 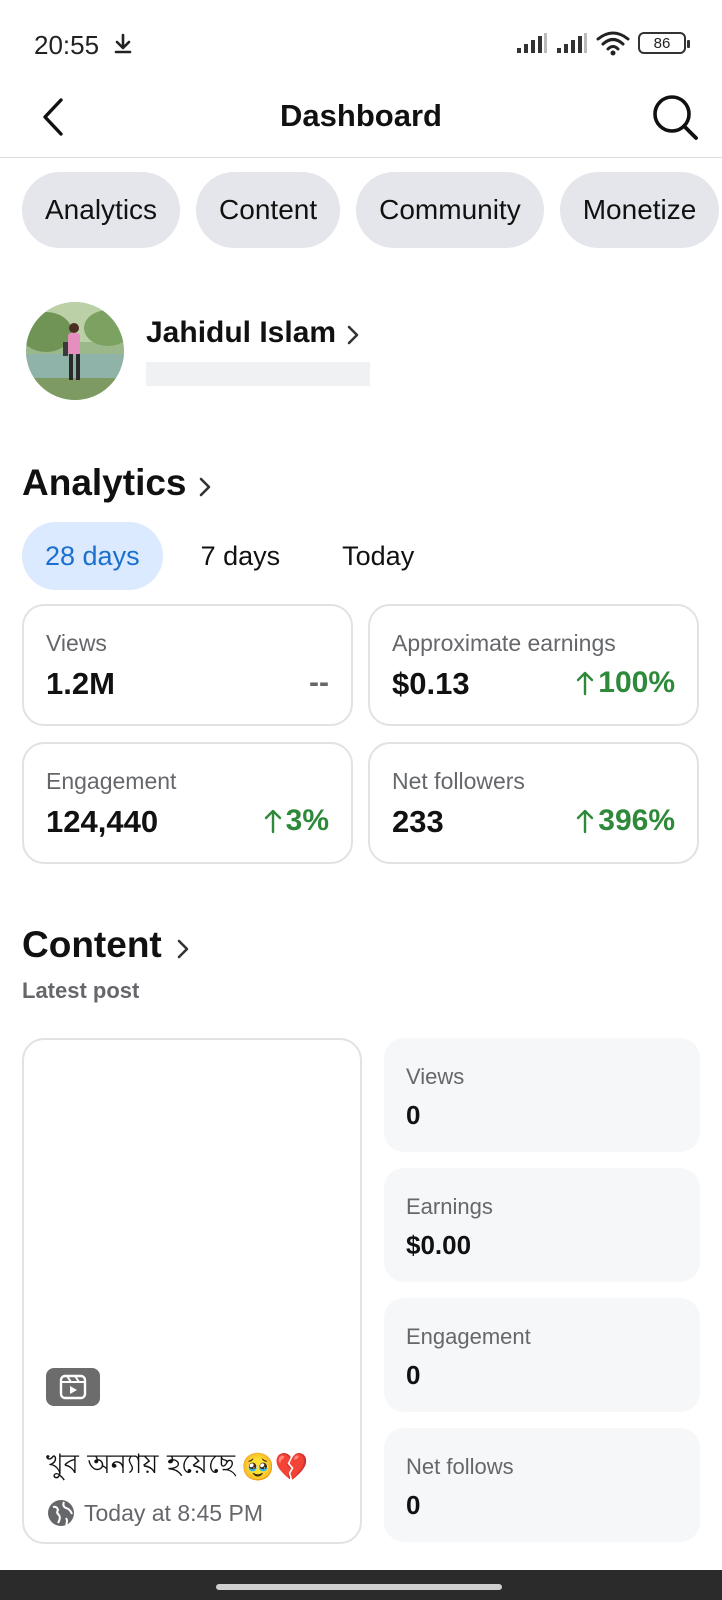 I want to click on stat-label: Net followers, so click(x=458, y=781).